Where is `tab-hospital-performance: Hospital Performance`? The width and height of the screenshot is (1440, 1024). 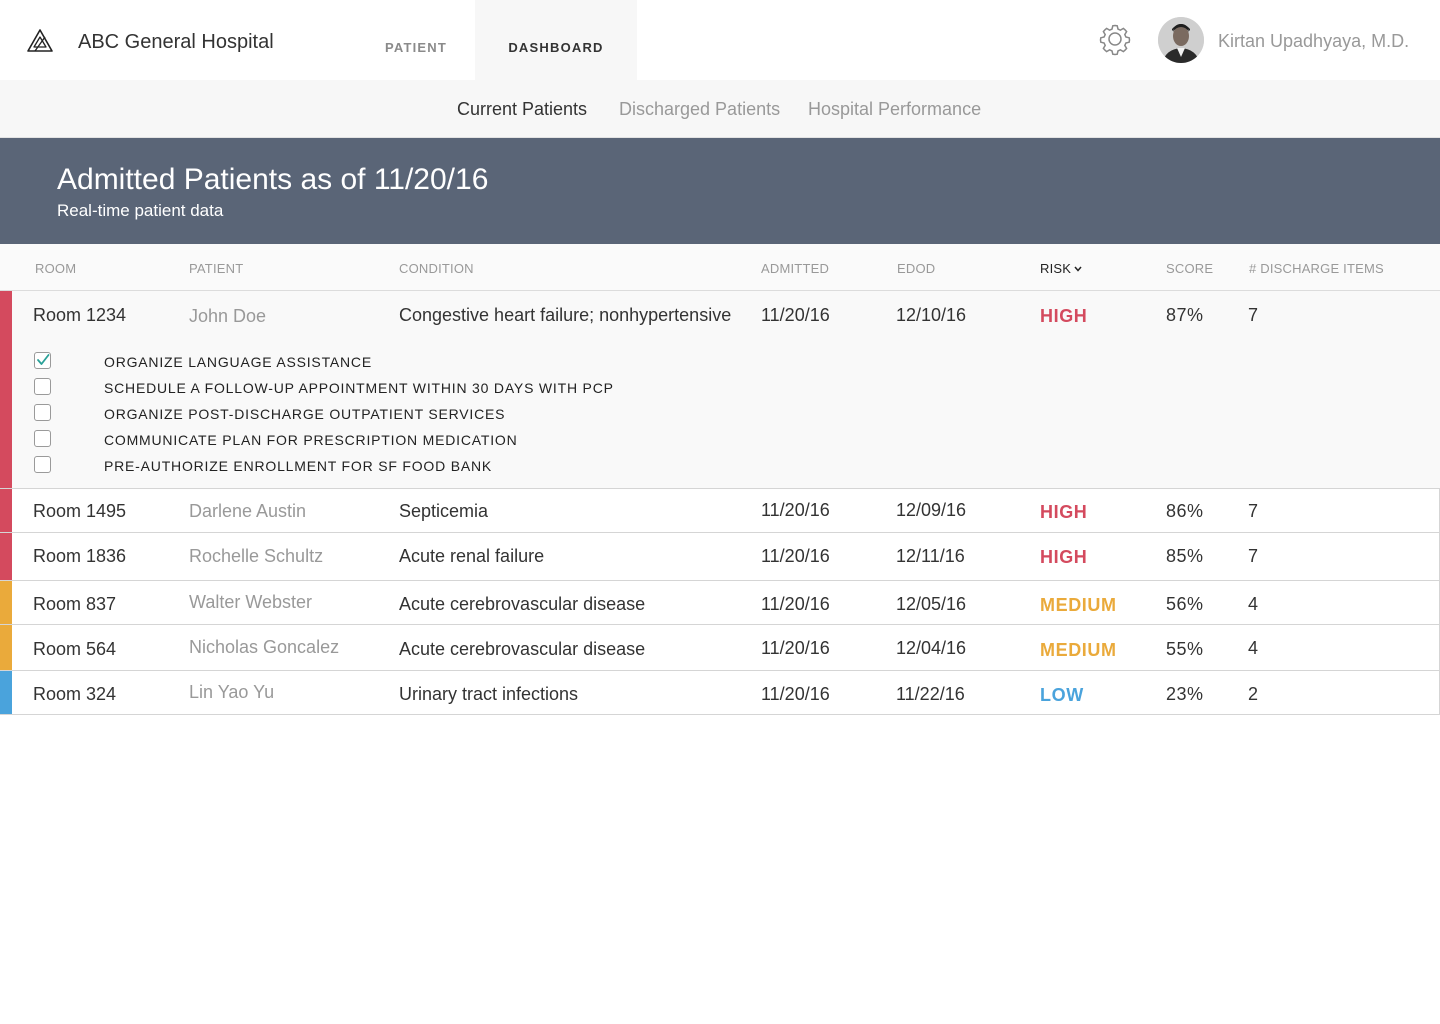
tab-hospital-performance: Hospital Performance is located at coordinates (894, 109).